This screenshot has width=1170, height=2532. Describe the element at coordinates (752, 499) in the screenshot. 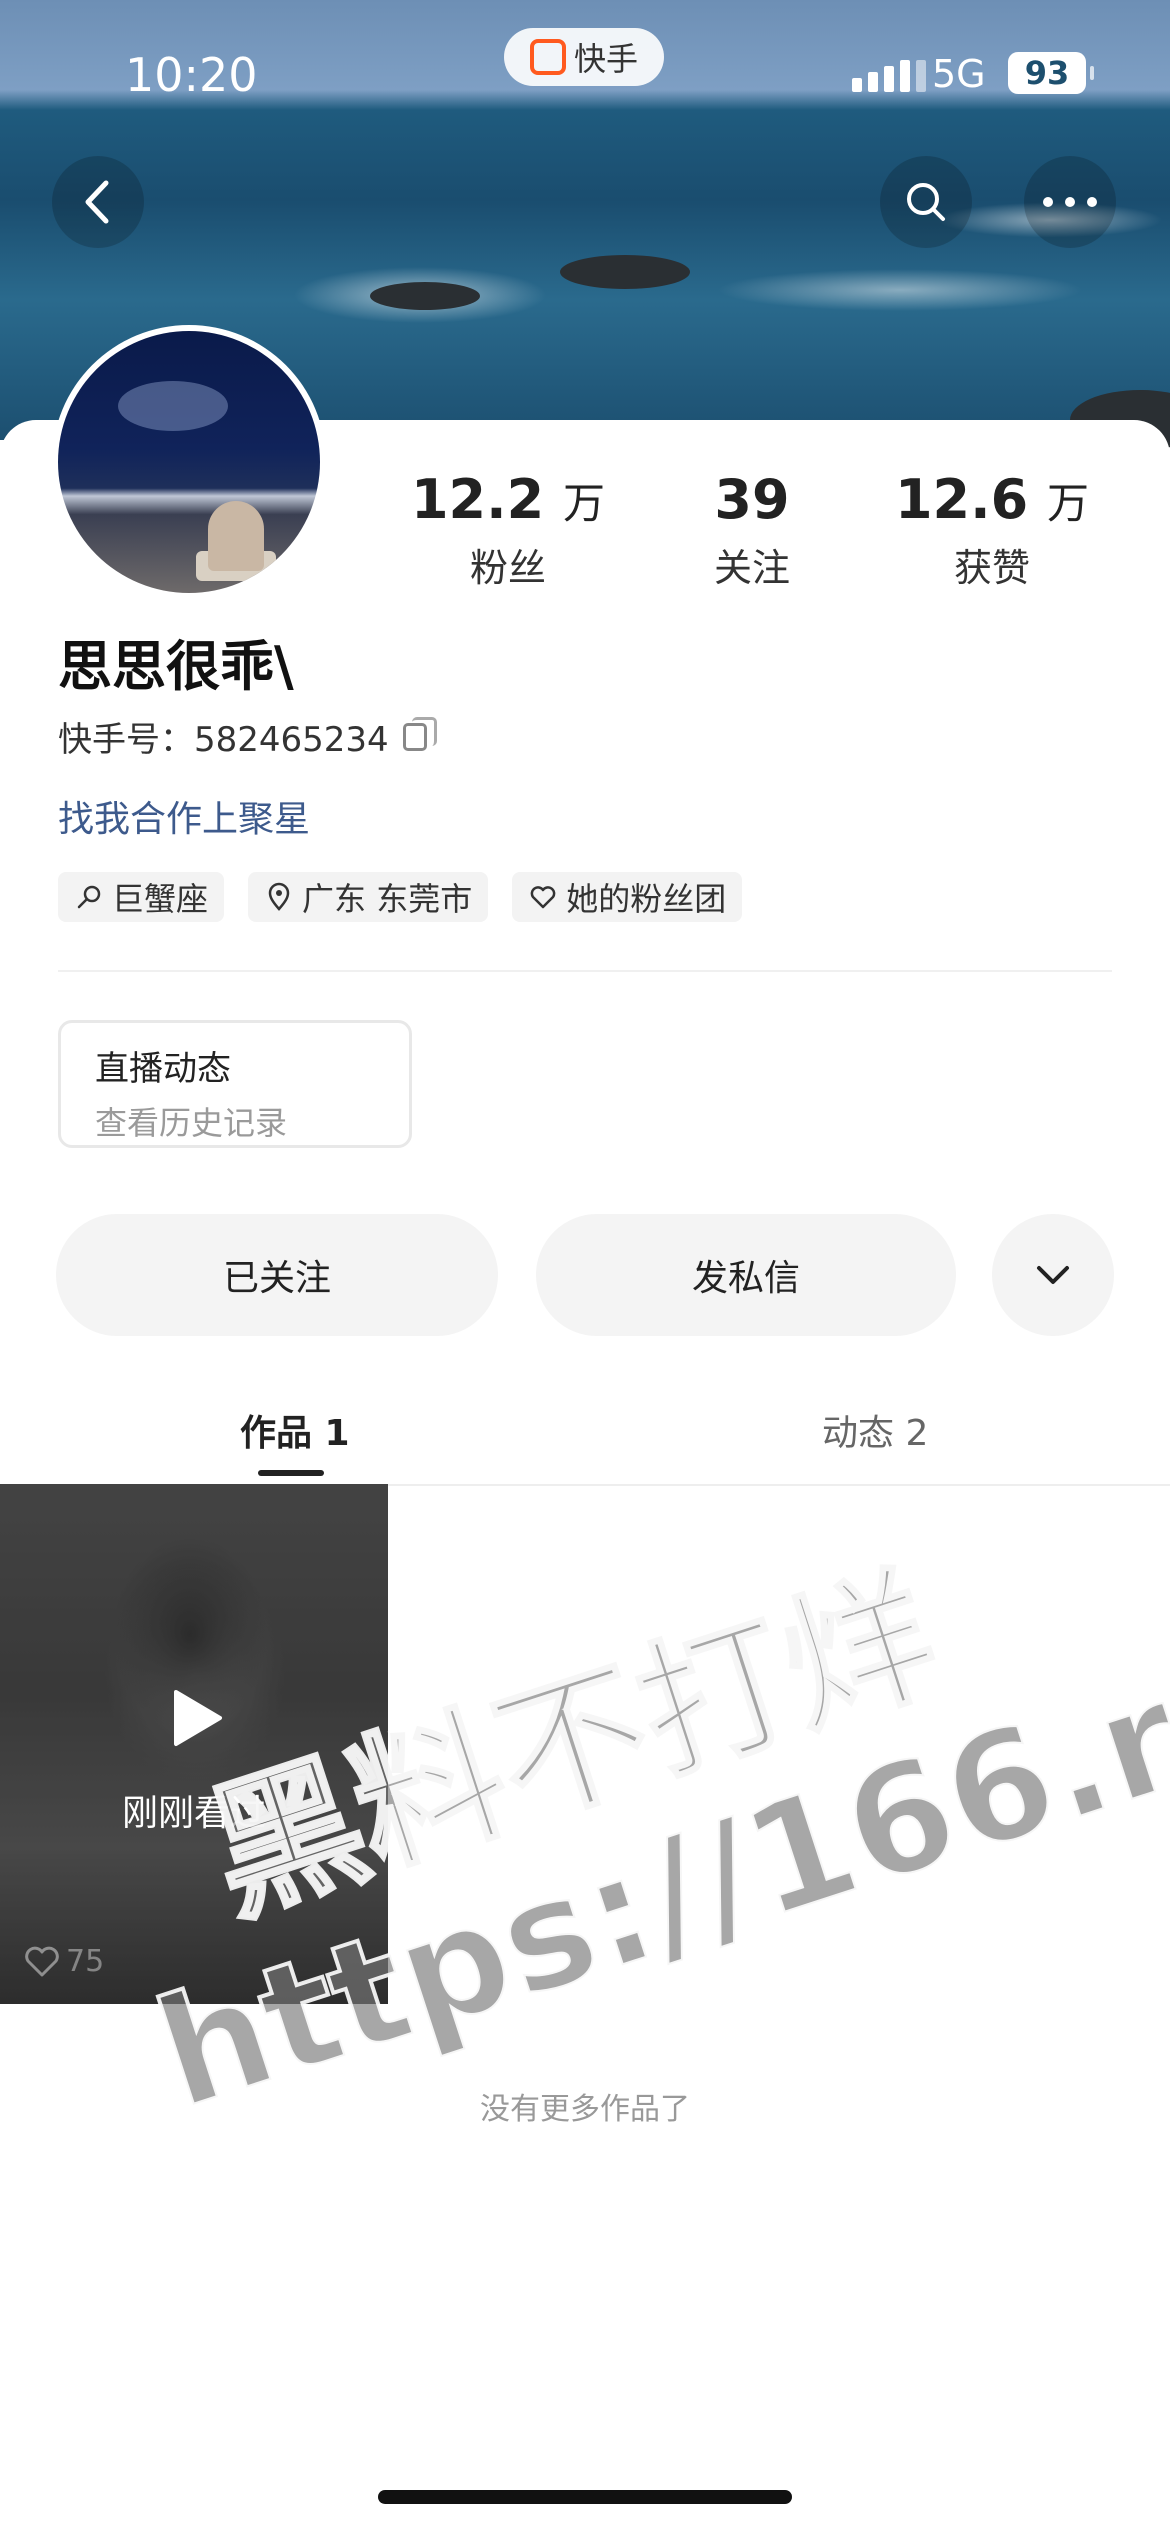

I see `stat-value: 39` at that location.